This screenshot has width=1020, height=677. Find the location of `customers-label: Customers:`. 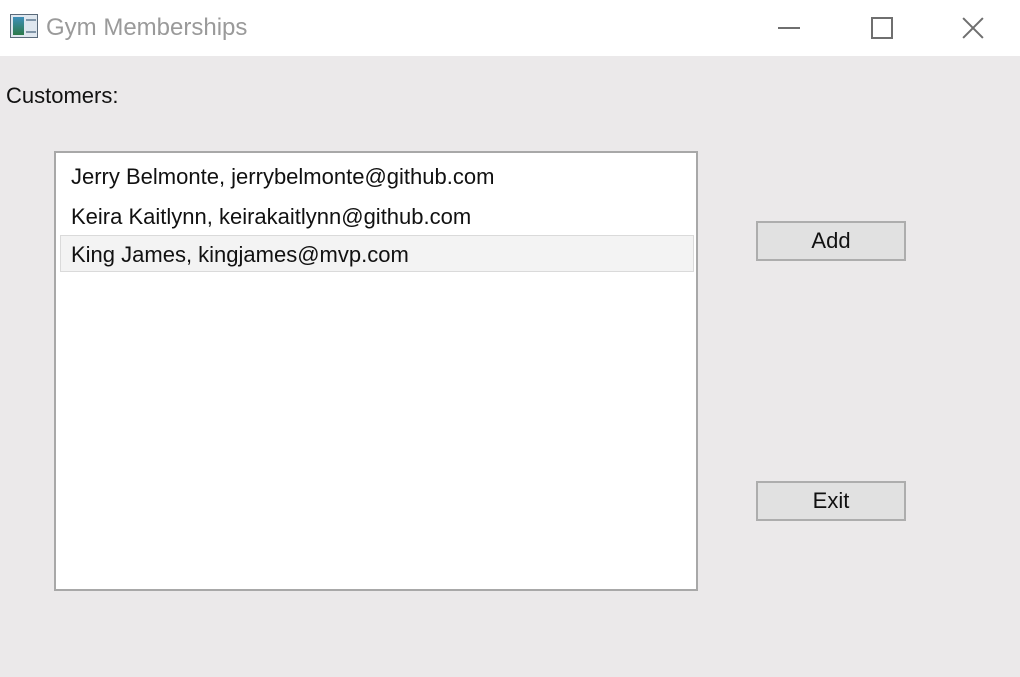

customers-label: Customers: is located at coordinates (62, 95).